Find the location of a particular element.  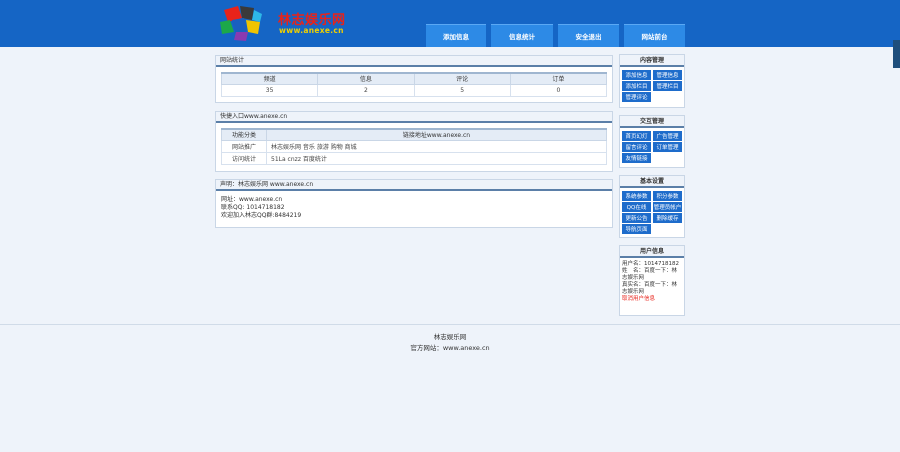

sidebar-btn-qq-online: QQ在线 is located at coordinates (636, 207).